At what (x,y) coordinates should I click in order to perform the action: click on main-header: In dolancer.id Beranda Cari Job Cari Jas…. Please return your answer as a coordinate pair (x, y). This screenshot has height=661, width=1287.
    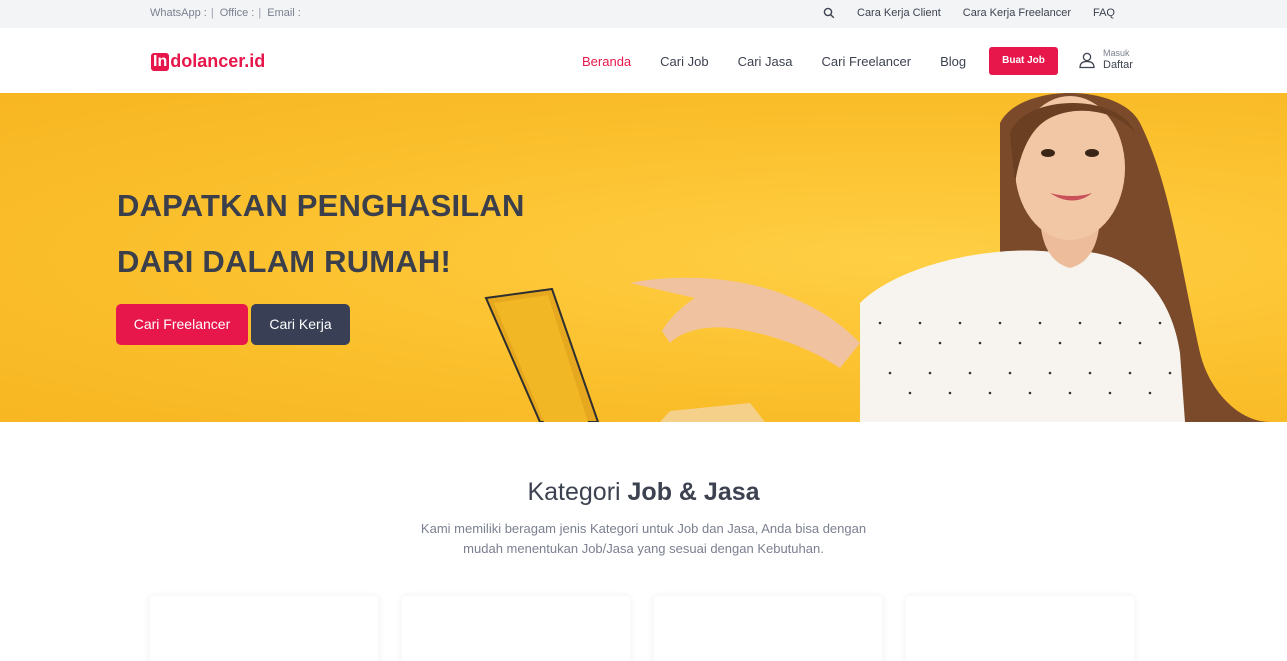
    Looking at the image, I should click on (643, 60).